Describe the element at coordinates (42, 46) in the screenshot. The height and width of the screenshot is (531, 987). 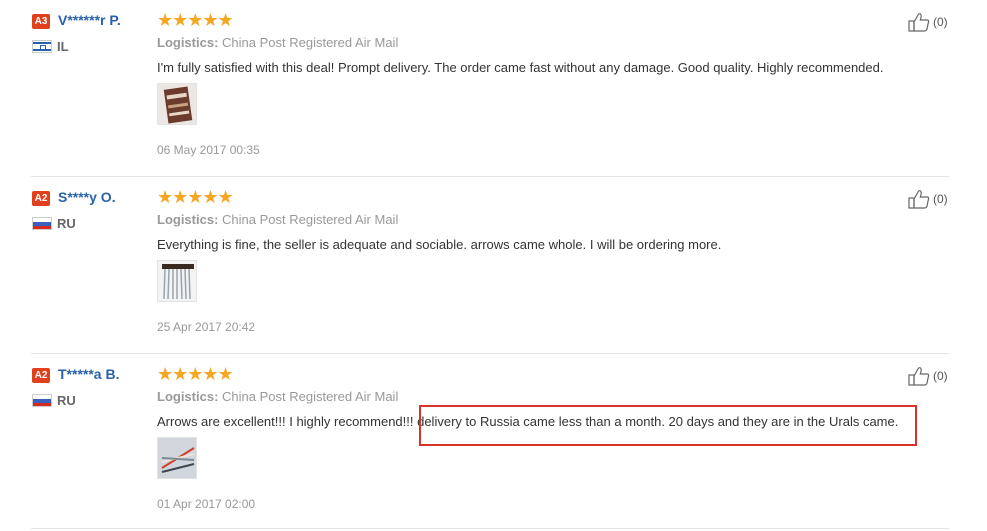
I see `israel-flag-icon` at that location.